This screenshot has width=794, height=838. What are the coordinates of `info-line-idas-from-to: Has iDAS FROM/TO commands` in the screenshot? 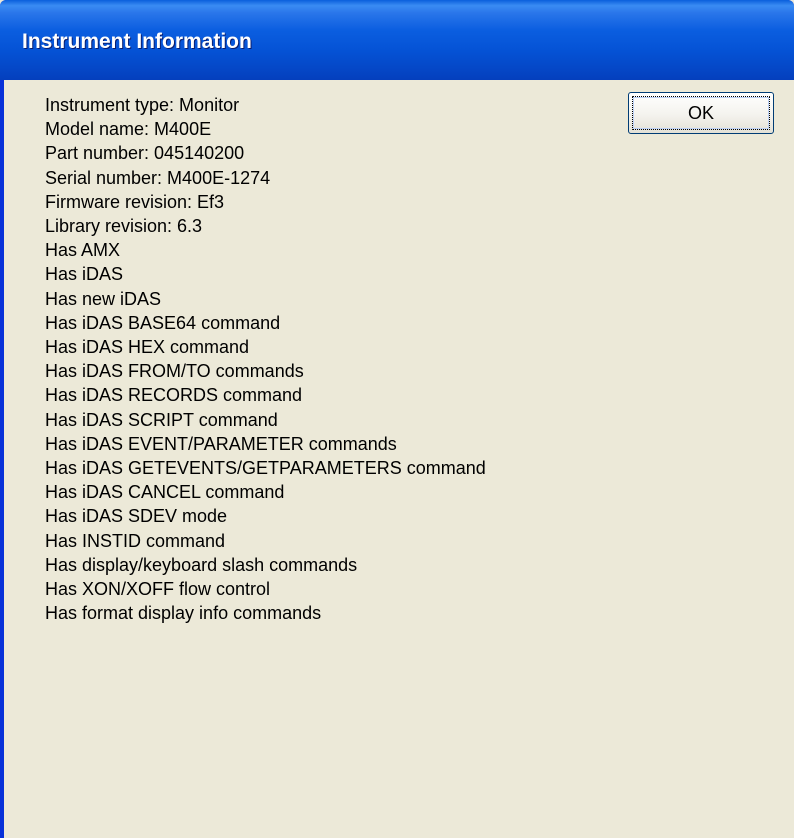 It's located at (174, 371).